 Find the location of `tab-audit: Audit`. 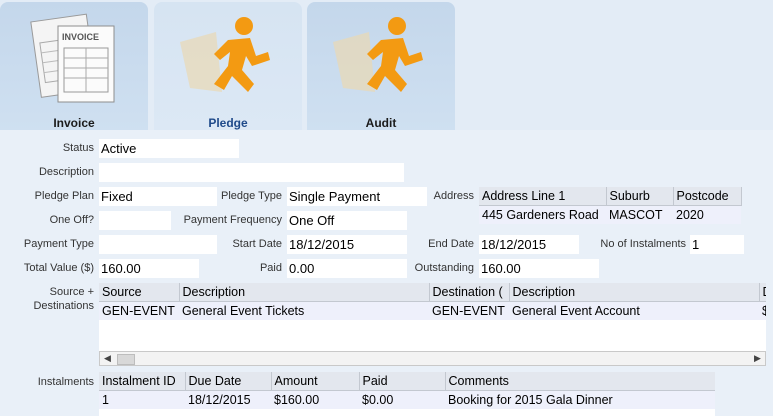

tab-audit: Audit is located at coordinates (381, 67).